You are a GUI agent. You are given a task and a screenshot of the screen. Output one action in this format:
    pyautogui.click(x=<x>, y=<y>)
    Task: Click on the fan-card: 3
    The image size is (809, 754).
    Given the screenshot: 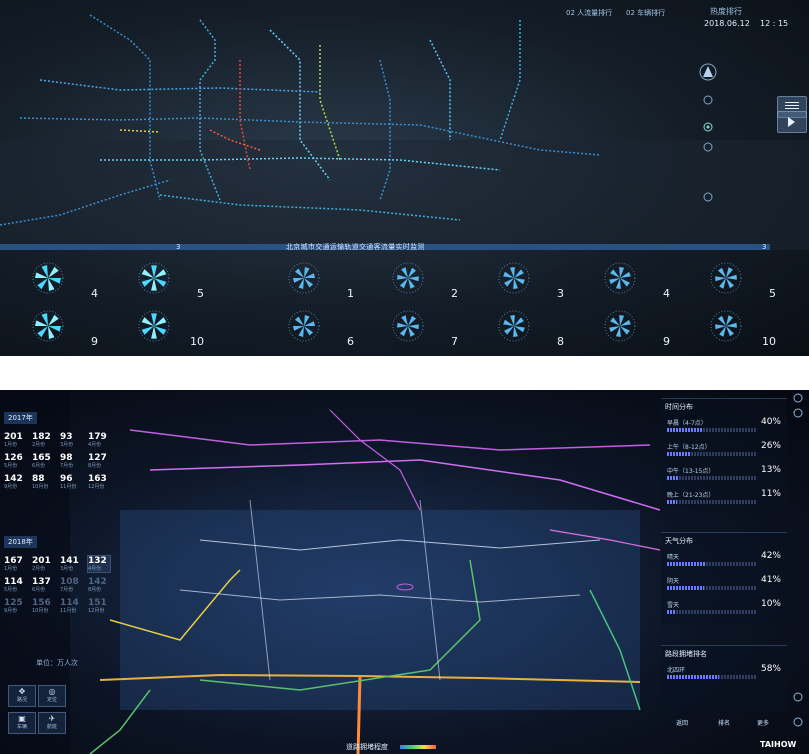 What is the action you would take?
    pyautogui.click(x=524, y=280)
    